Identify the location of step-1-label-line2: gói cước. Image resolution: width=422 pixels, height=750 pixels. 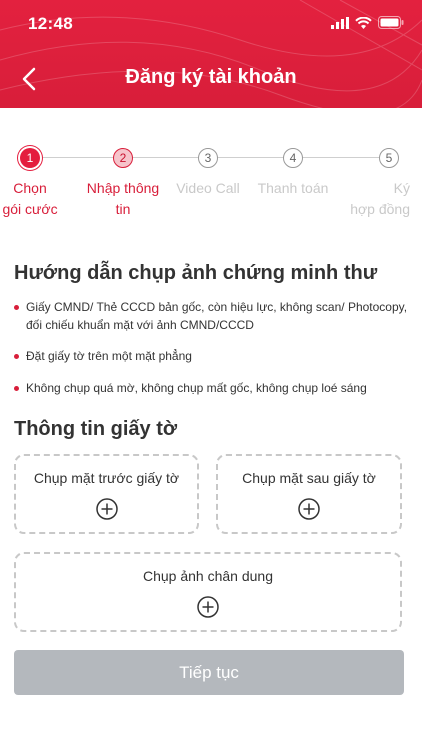
(30, 209).